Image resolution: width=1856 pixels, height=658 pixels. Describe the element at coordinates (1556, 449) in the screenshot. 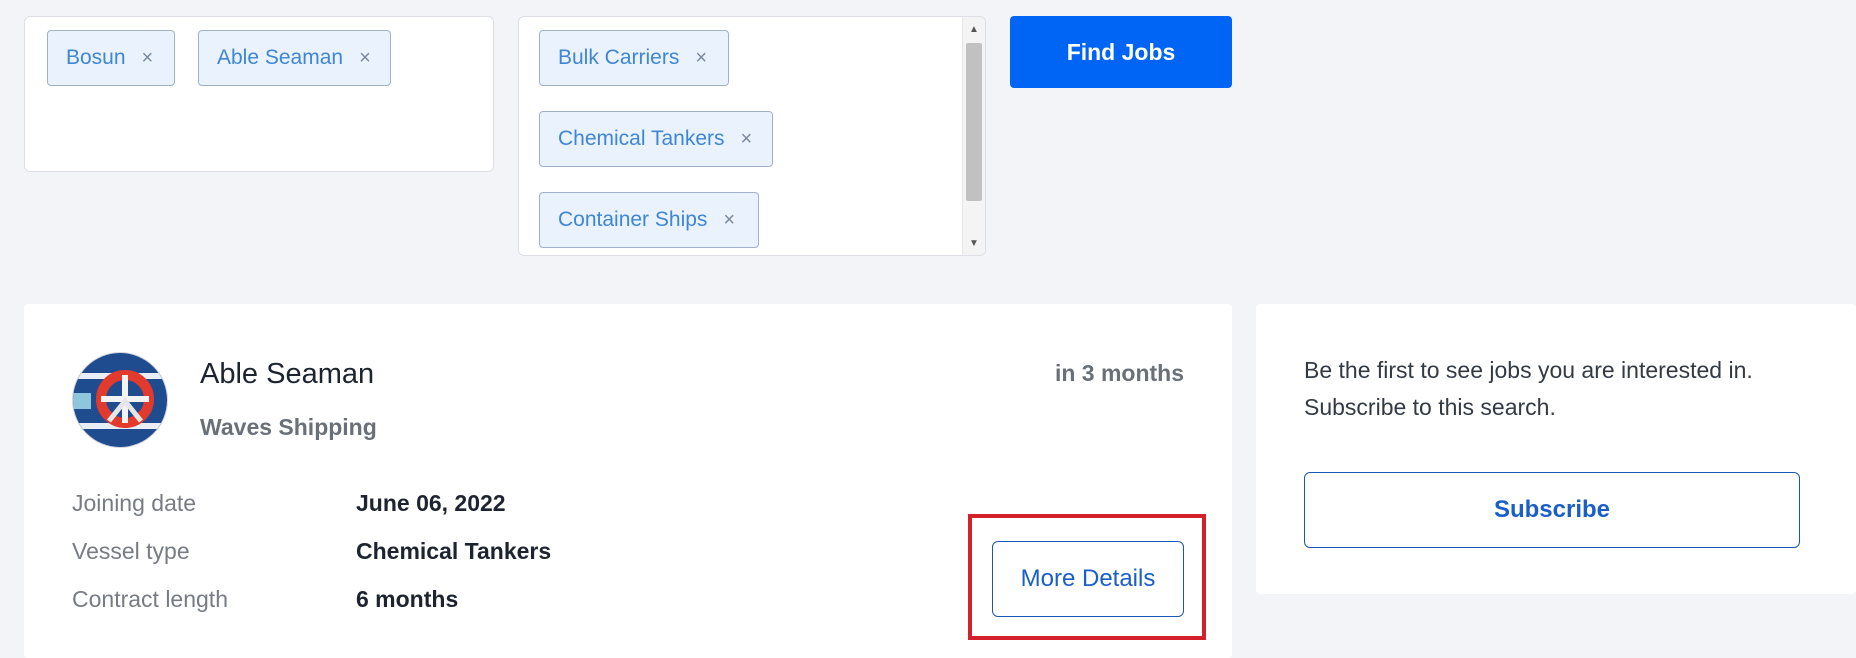

I see `subscribe-card` at that location.